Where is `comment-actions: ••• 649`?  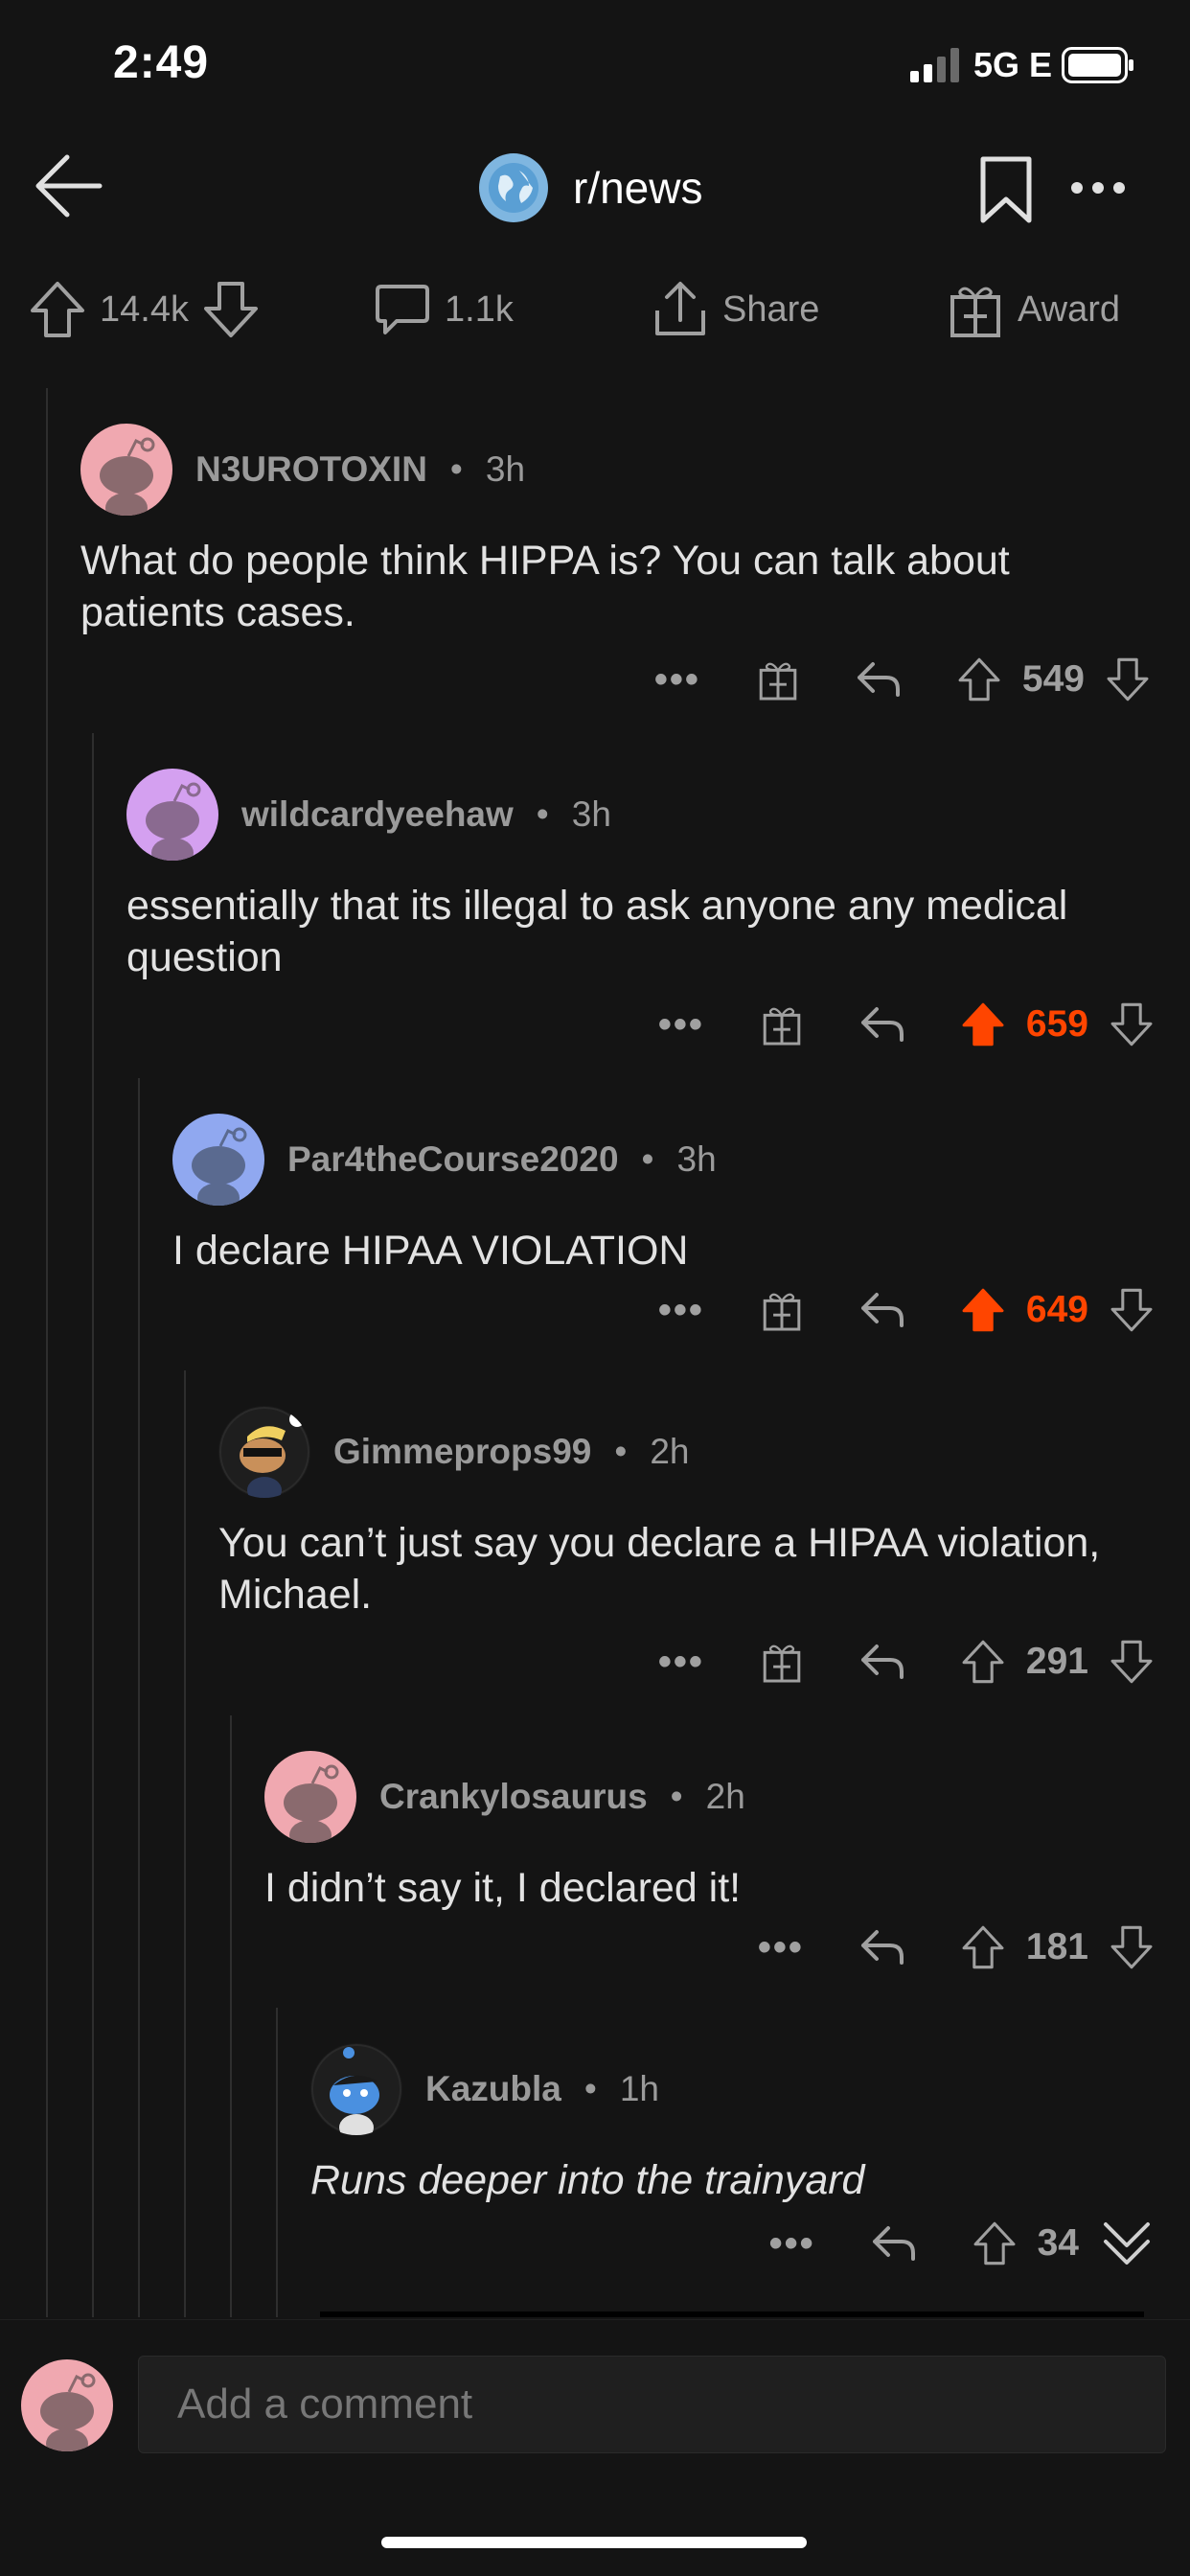
comment-actions: ••• 649 is located at coordinates (663, 1310).